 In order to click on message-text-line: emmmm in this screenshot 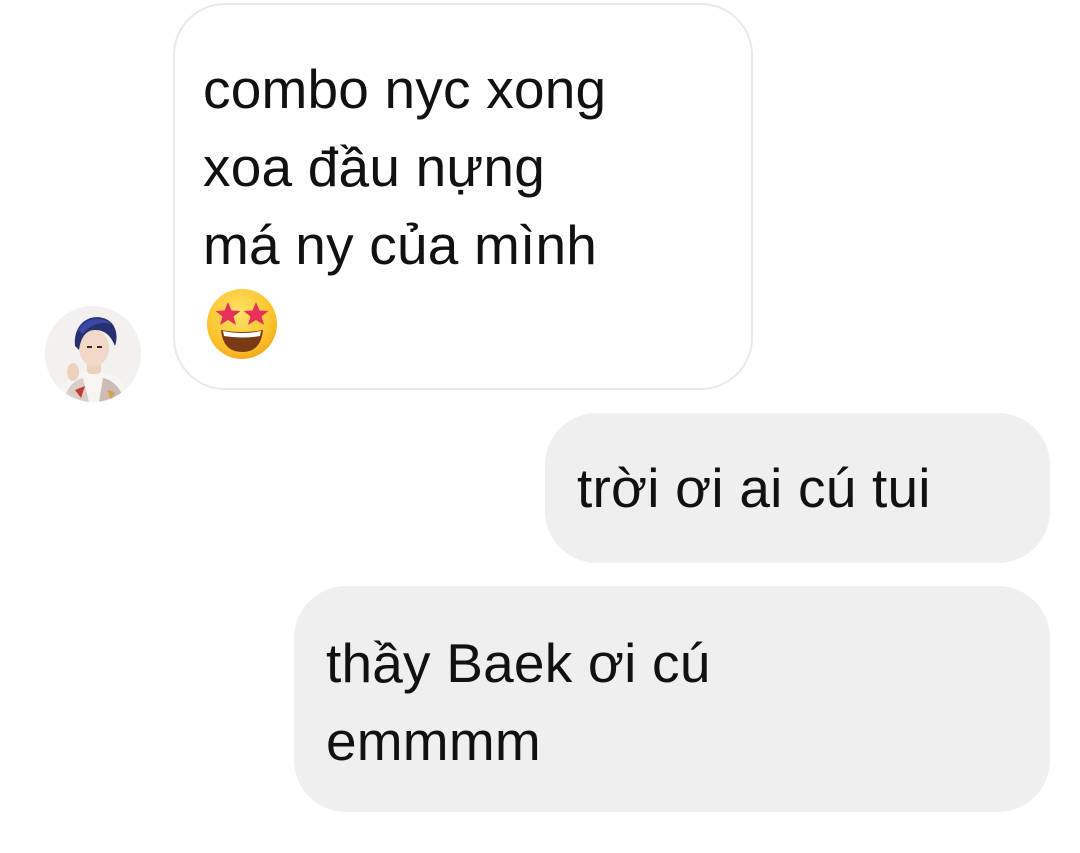, I will do `click(433, 741)`.